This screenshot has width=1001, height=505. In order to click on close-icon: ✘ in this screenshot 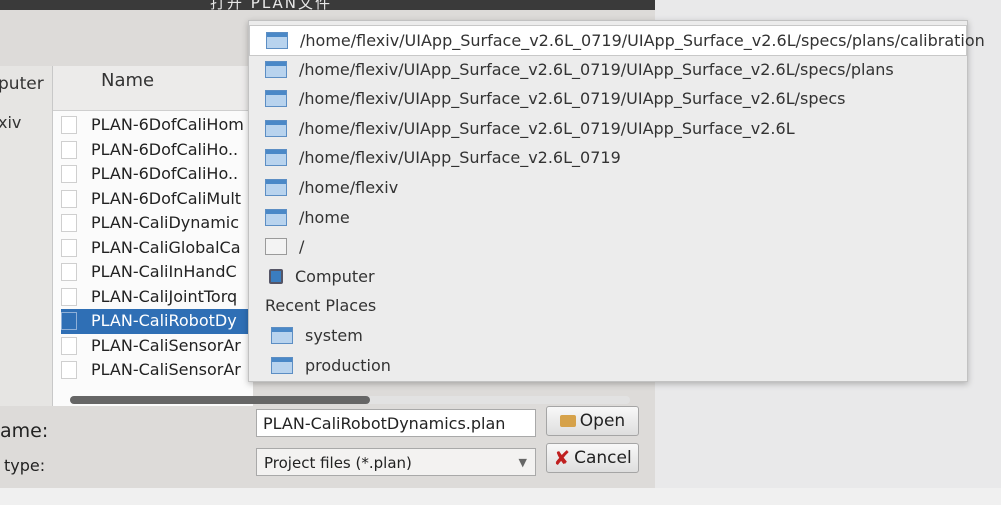, I will do `click(562, 458)`.